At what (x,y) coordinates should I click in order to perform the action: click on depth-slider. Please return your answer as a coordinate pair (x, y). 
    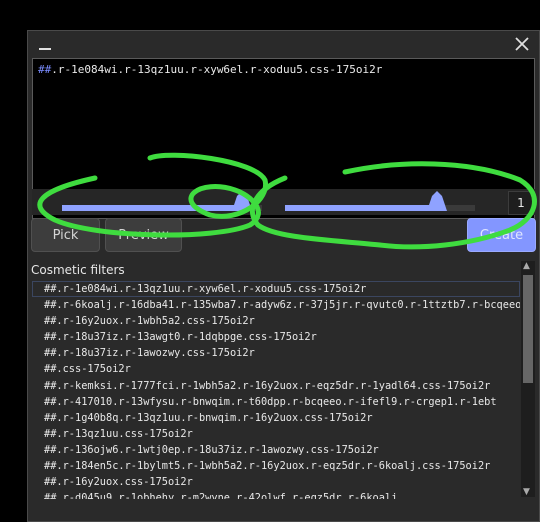
    Looking at the image, I should click on (162, 201).